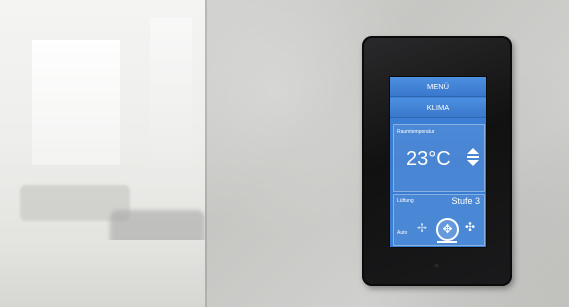 This screenshot has width=569, height=307. Describe the element at coordinates (171, 93) in the screenshot. I see `window-light-secondary` at that location.